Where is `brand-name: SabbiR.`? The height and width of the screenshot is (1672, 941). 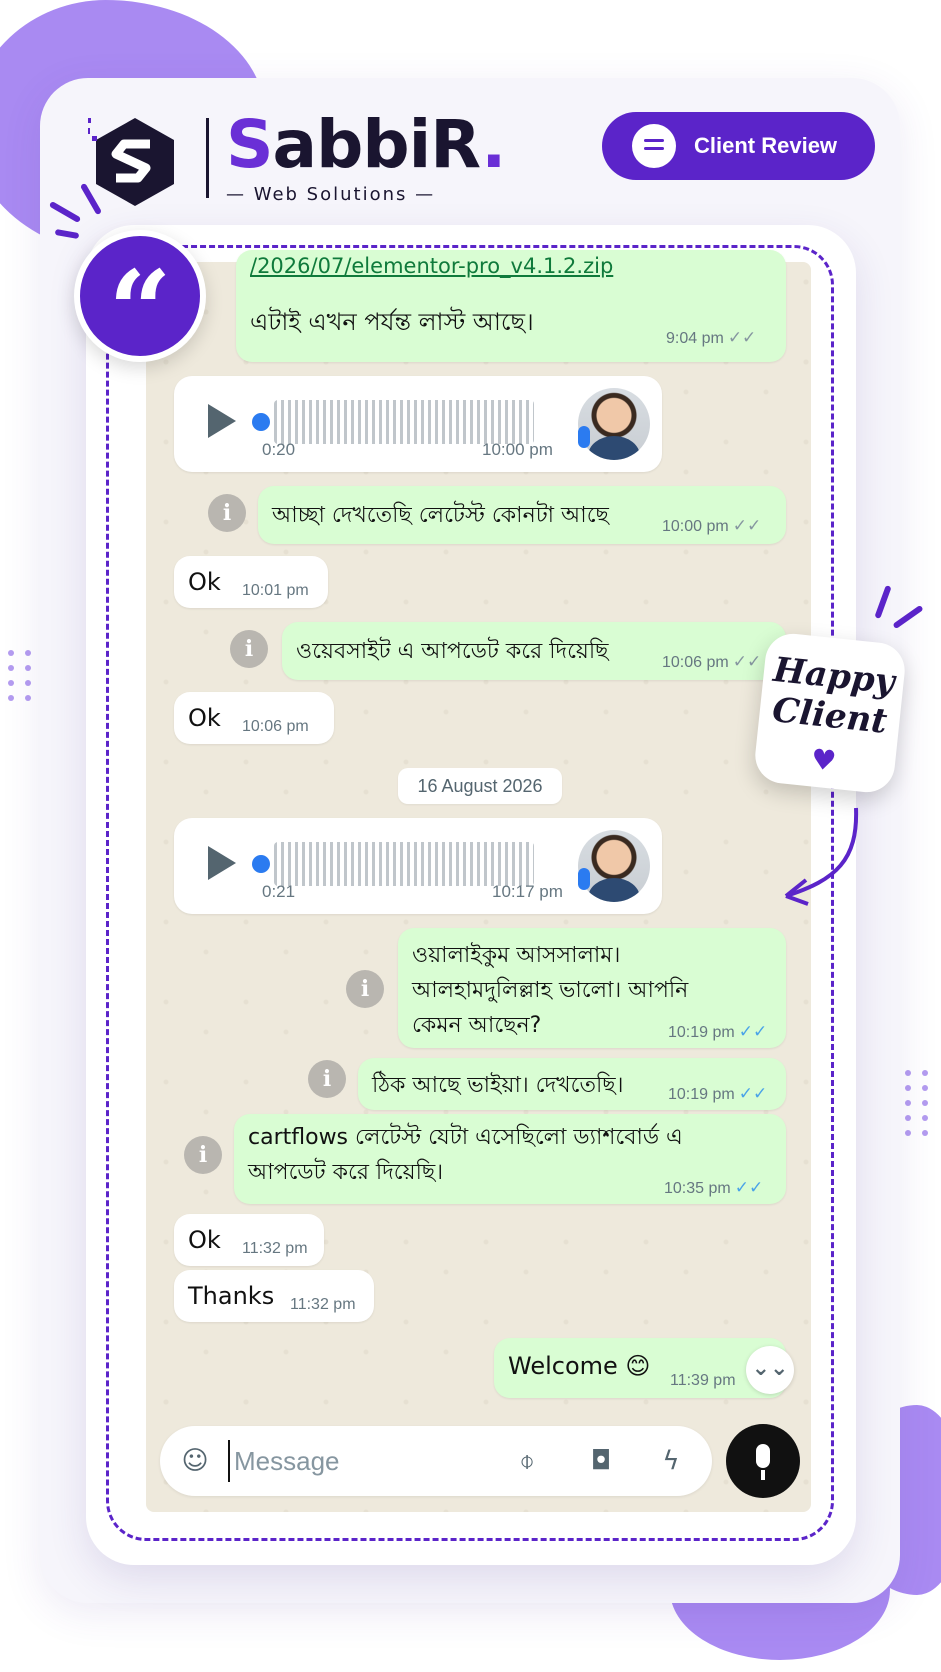 brand-name: SabbiR. is located at coordinates (366, 144).